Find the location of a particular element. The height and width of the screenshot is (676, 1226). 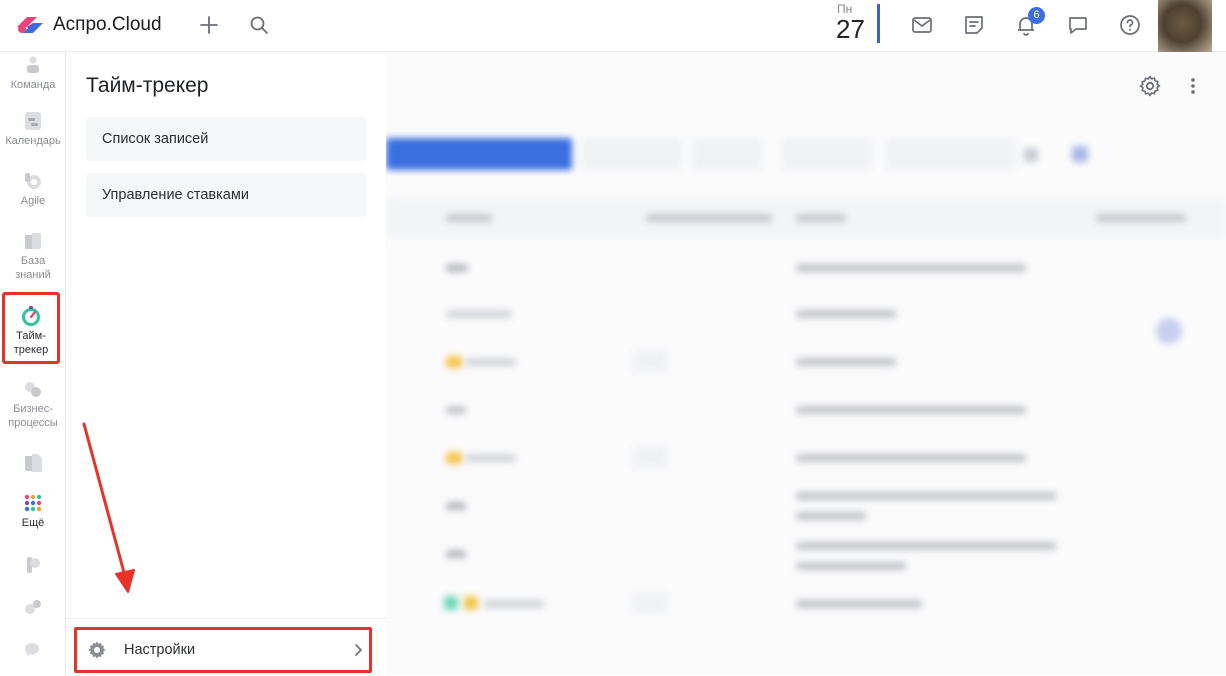

support-chat-icon is located at coordinates (32, 650).